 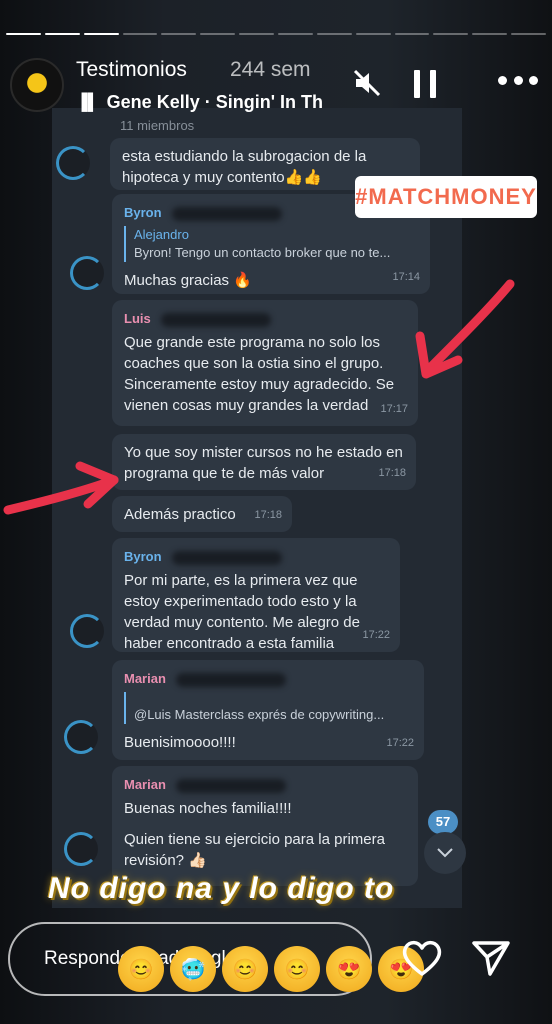 What do you see at coordinates (157, 125) in the screenshot?
I see `chat-members: 11 miembros` at bounding box center [157, 125].